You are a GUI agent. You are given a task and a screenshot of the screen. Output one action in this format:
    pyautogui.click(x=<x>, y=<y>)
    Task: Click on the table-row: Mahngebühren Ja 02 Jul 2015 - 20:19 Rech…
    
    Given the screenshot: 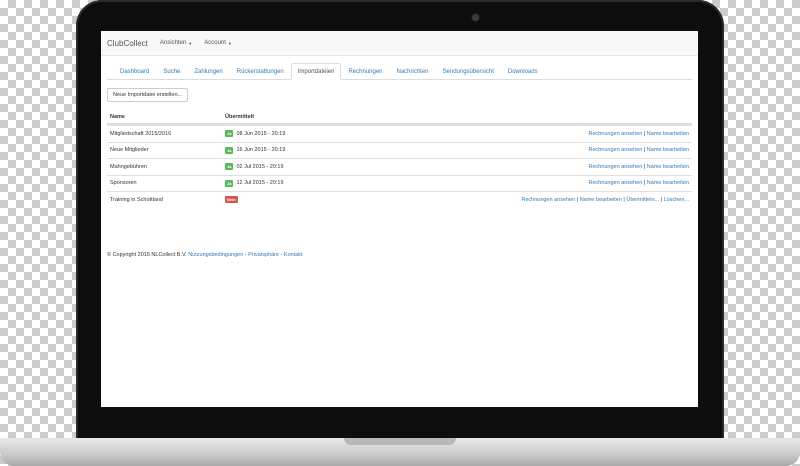 What is the action you would take?
    pyautogui.click(x=399, y=166)
    